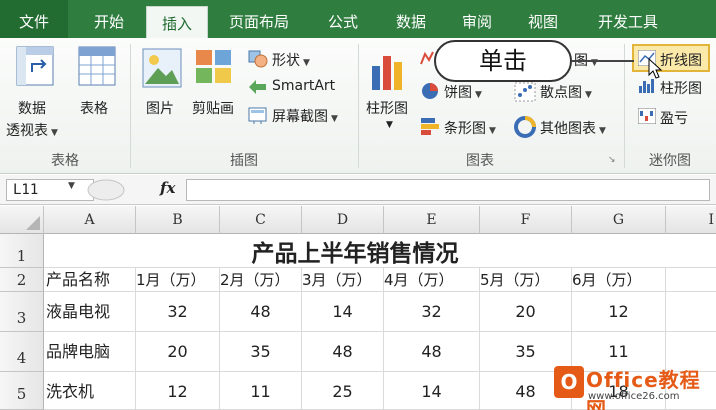 The height and width of the screenshot is (410, 716). Describe the element at coordinates (430, 91) in the screenshot. I see `pie-chart-icon` at that location.